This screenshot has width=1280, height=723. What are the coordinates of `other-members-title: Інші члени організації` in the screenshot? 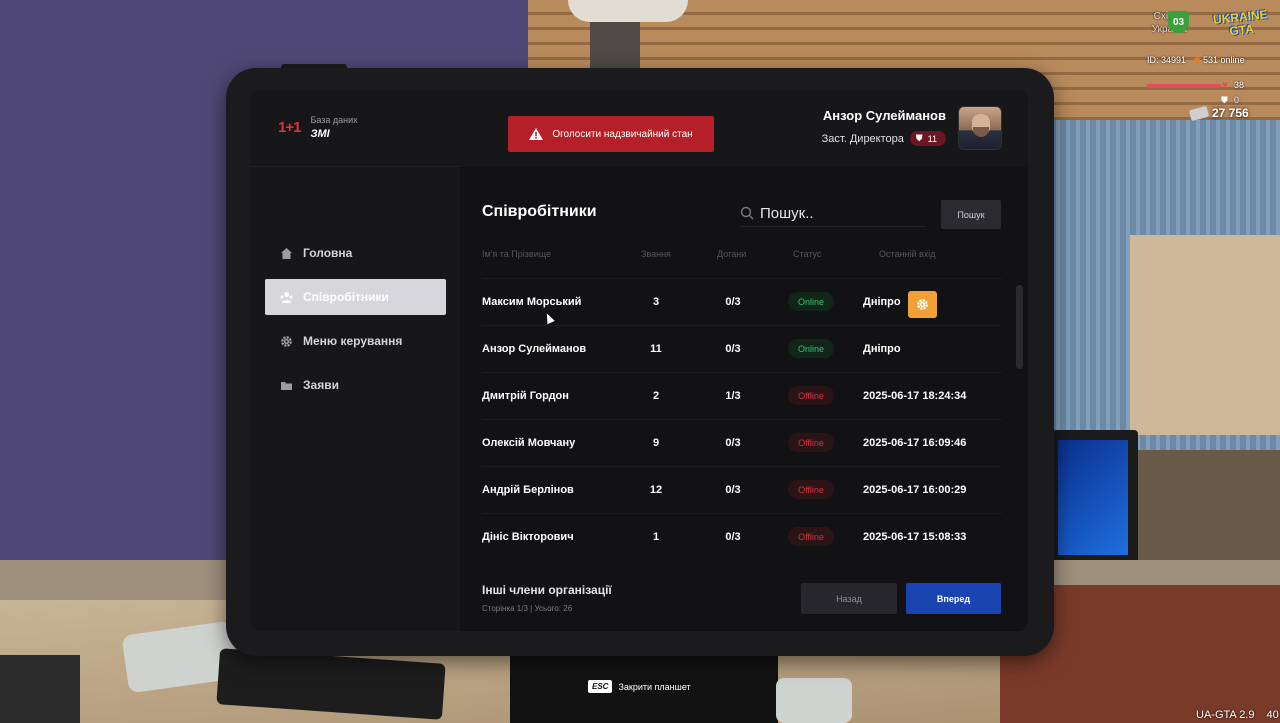 It's located at (547, 590).